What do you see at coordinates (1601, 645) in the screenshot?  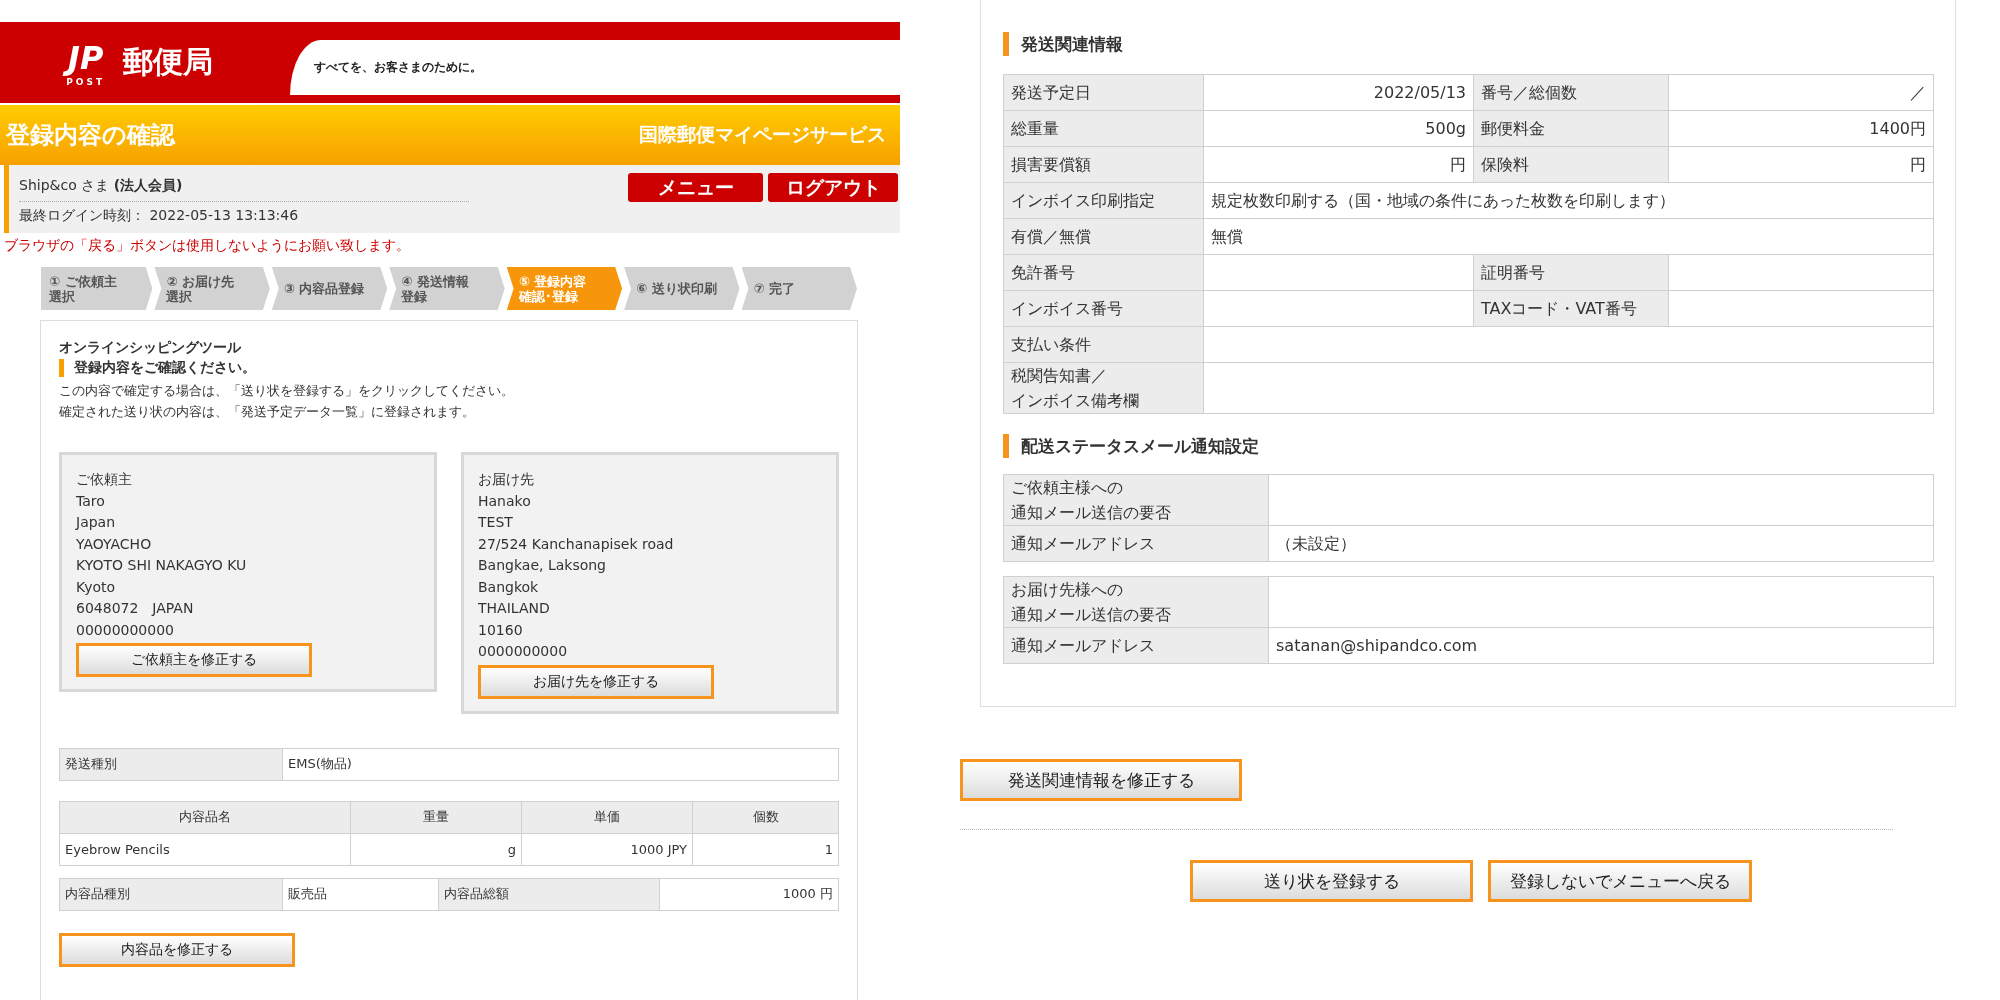 I see `table-cell: satanan@shipandco.com` at bounding box center [1601, 645].